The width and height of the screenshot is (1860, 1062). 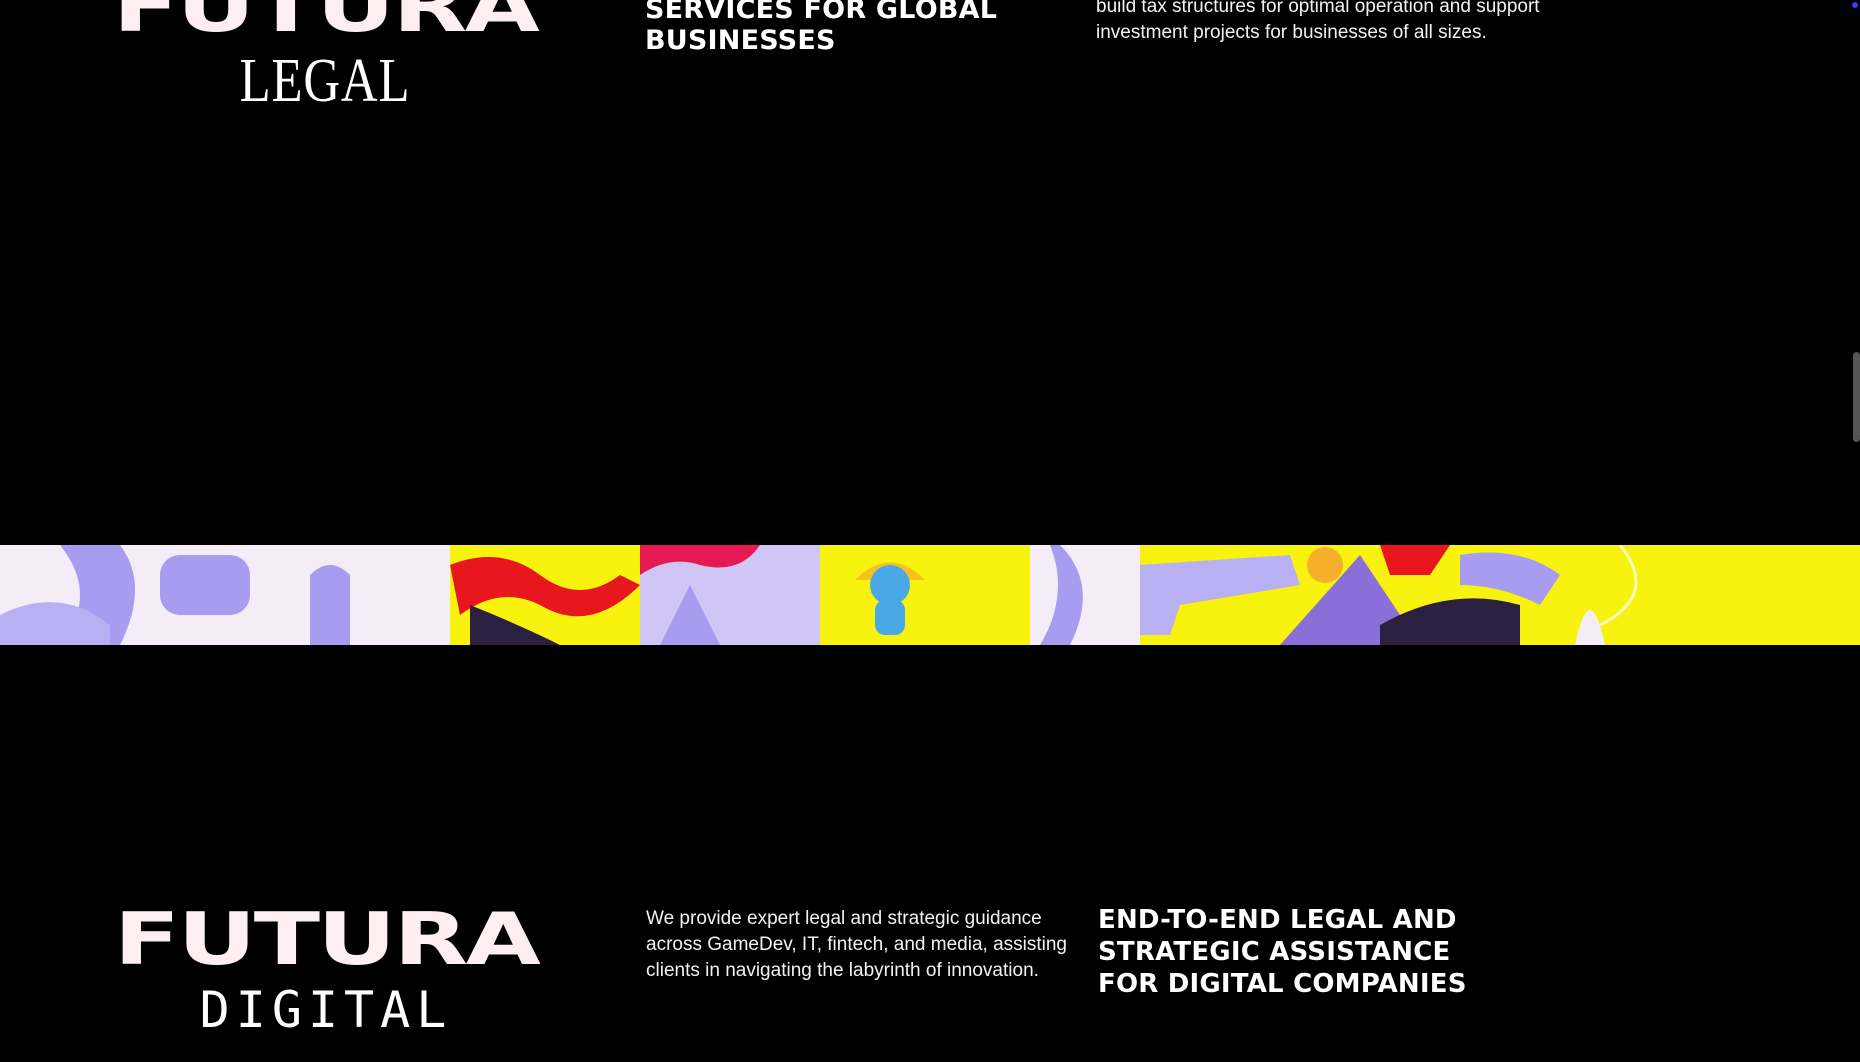 I want to click on illustration-banner, so click(x=930, y=595).